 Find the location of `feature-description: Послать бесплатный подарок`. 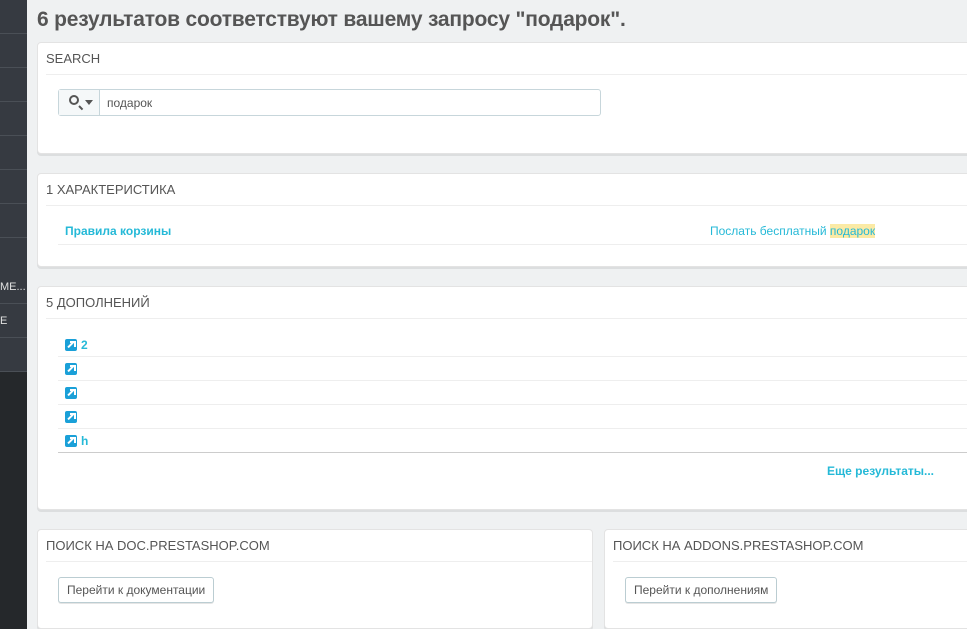

feature-description: Послать бесплатный подарок is located at coordinates (793, 231).